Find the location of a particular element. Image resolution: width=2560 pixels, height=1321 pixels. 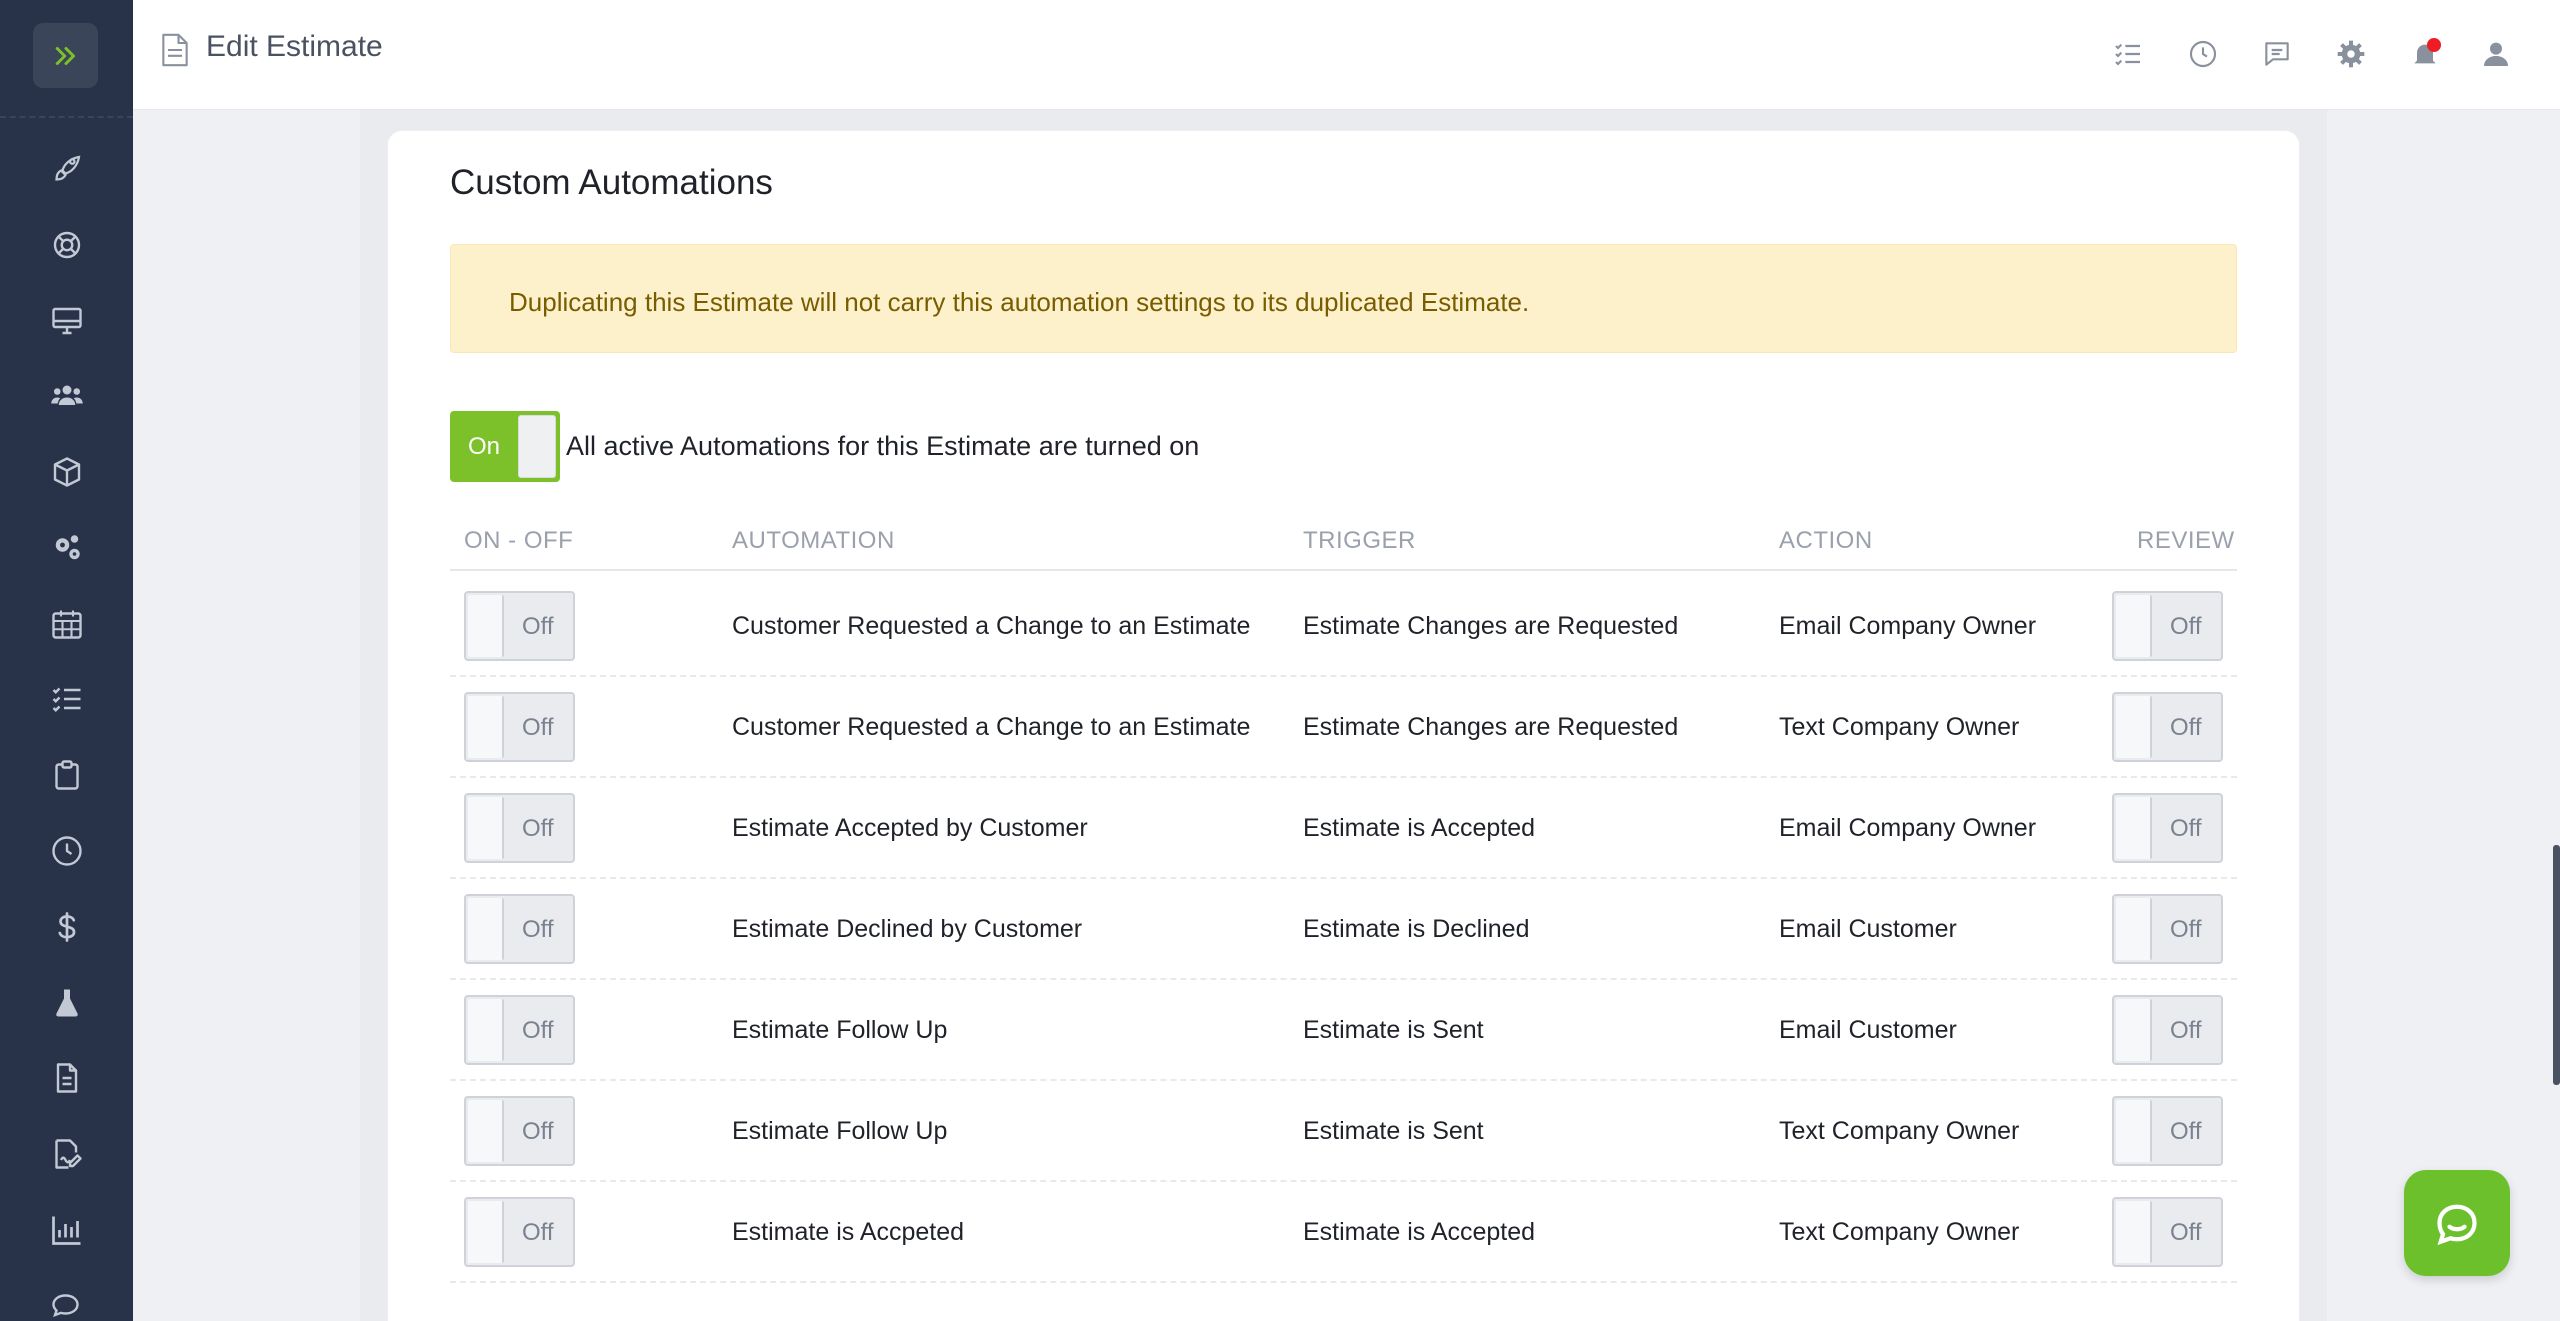

calendar-icon is located at coordinates (67, 624).